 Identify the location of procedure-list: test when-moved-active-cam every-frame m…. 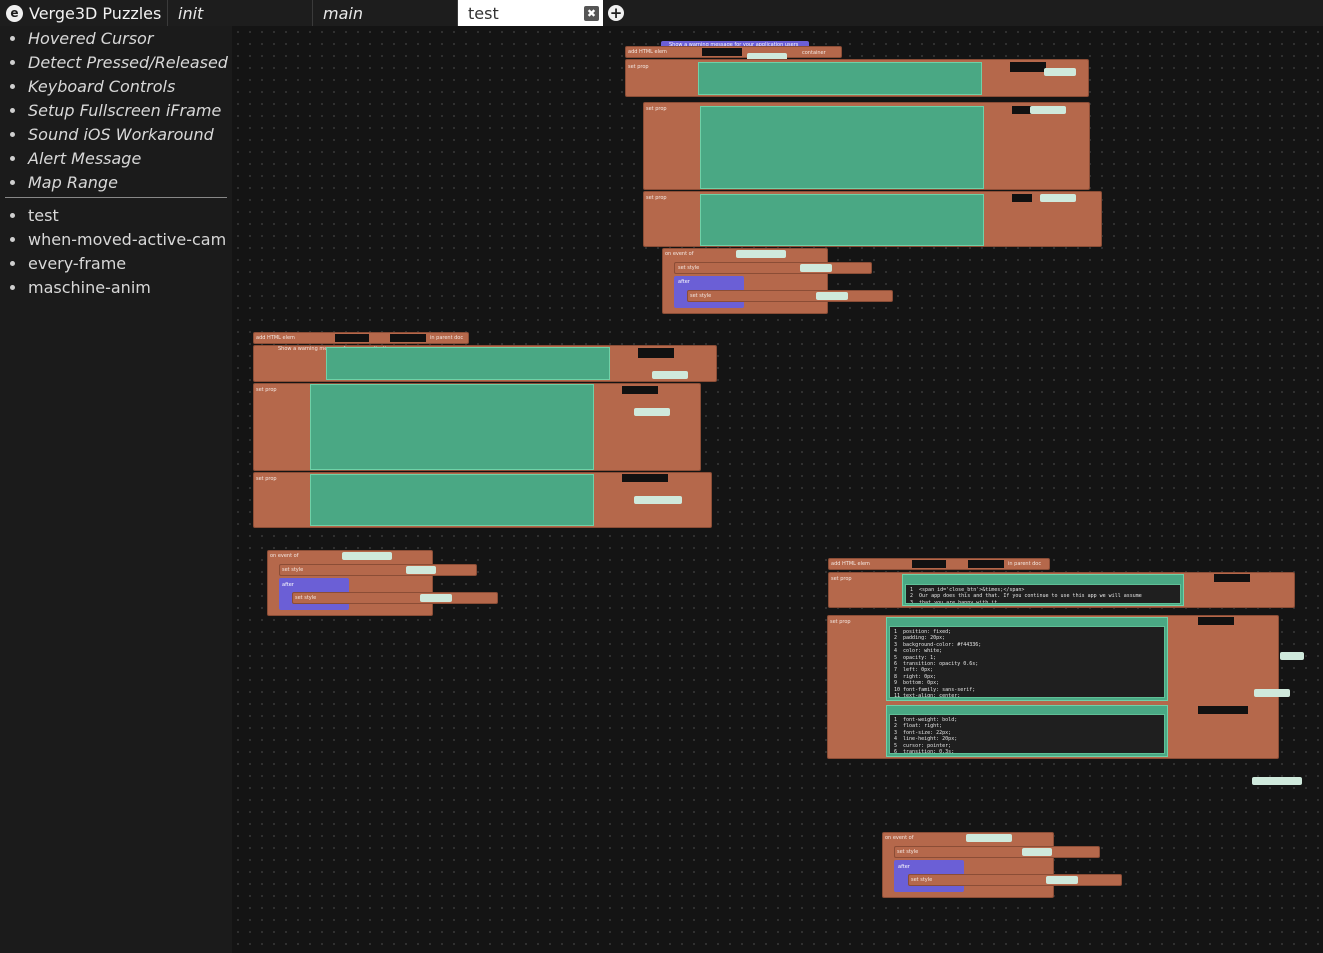
(116, 251).